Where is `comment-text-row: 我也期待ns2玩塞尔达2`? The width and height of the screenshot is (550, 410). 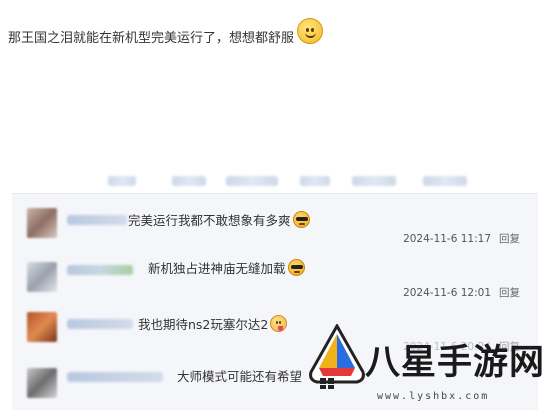
comment-text-row: 我也期待ns2玩塞尔达2 is located at coordinates (213, 323).